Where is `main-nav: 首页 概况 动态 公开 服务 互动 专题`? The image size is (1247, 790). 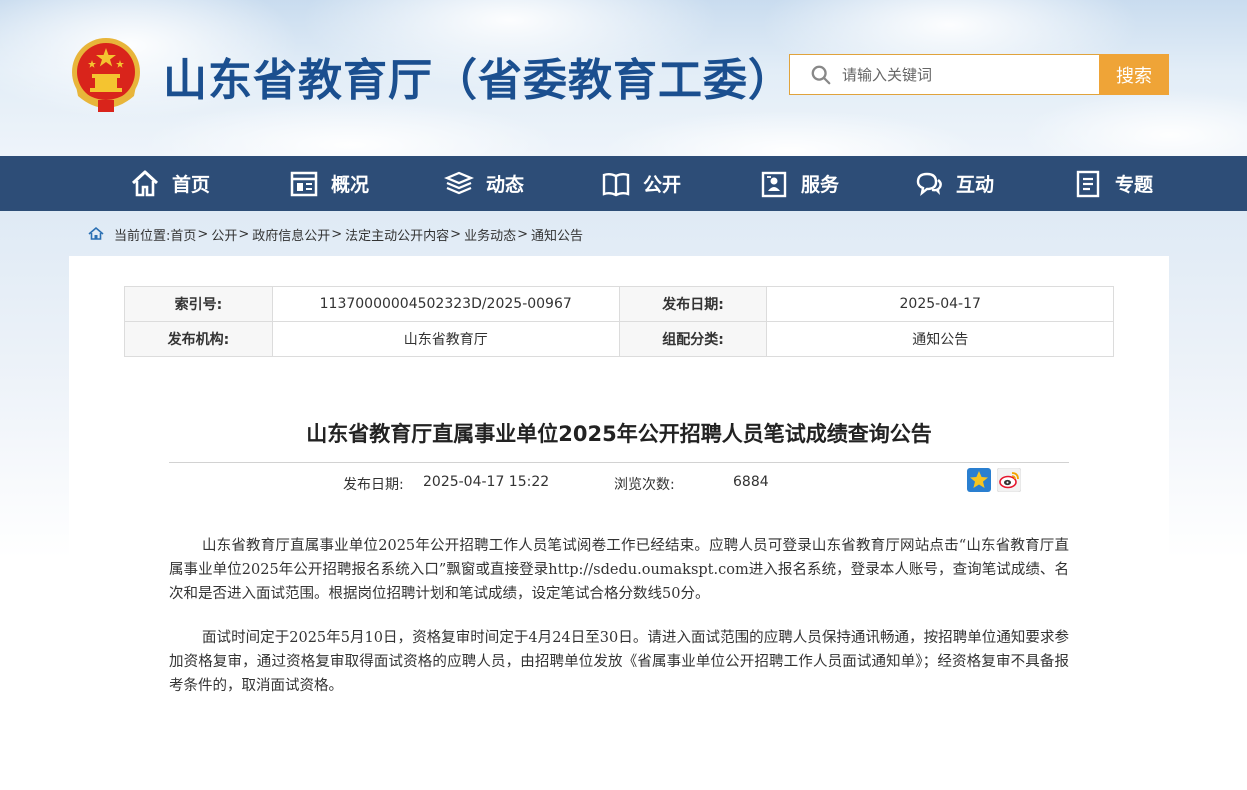 main-nav: 首页 概况 动态 公开 服务 互动 专题 is located at coordinates (623, 183).